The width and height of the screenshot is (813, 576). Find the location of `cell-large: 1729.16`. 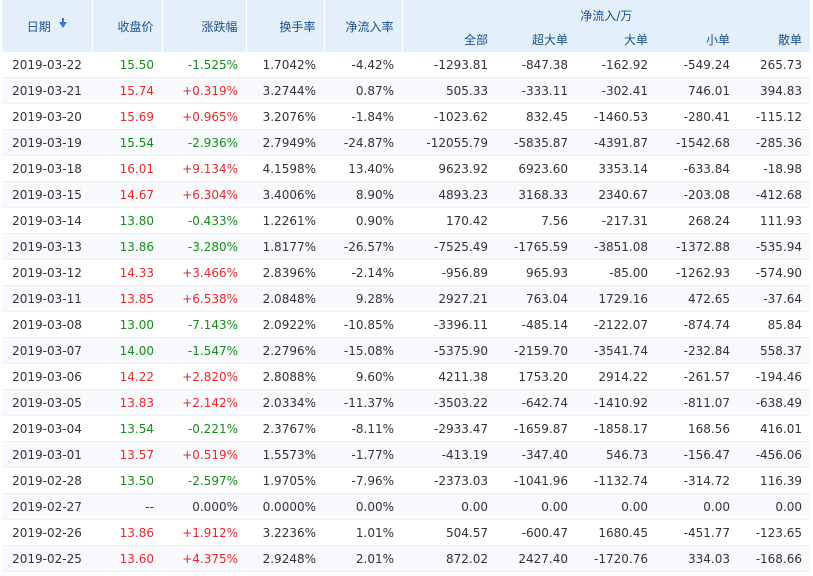

cell-large: 1729.16 is located at coordinates (616, 298).